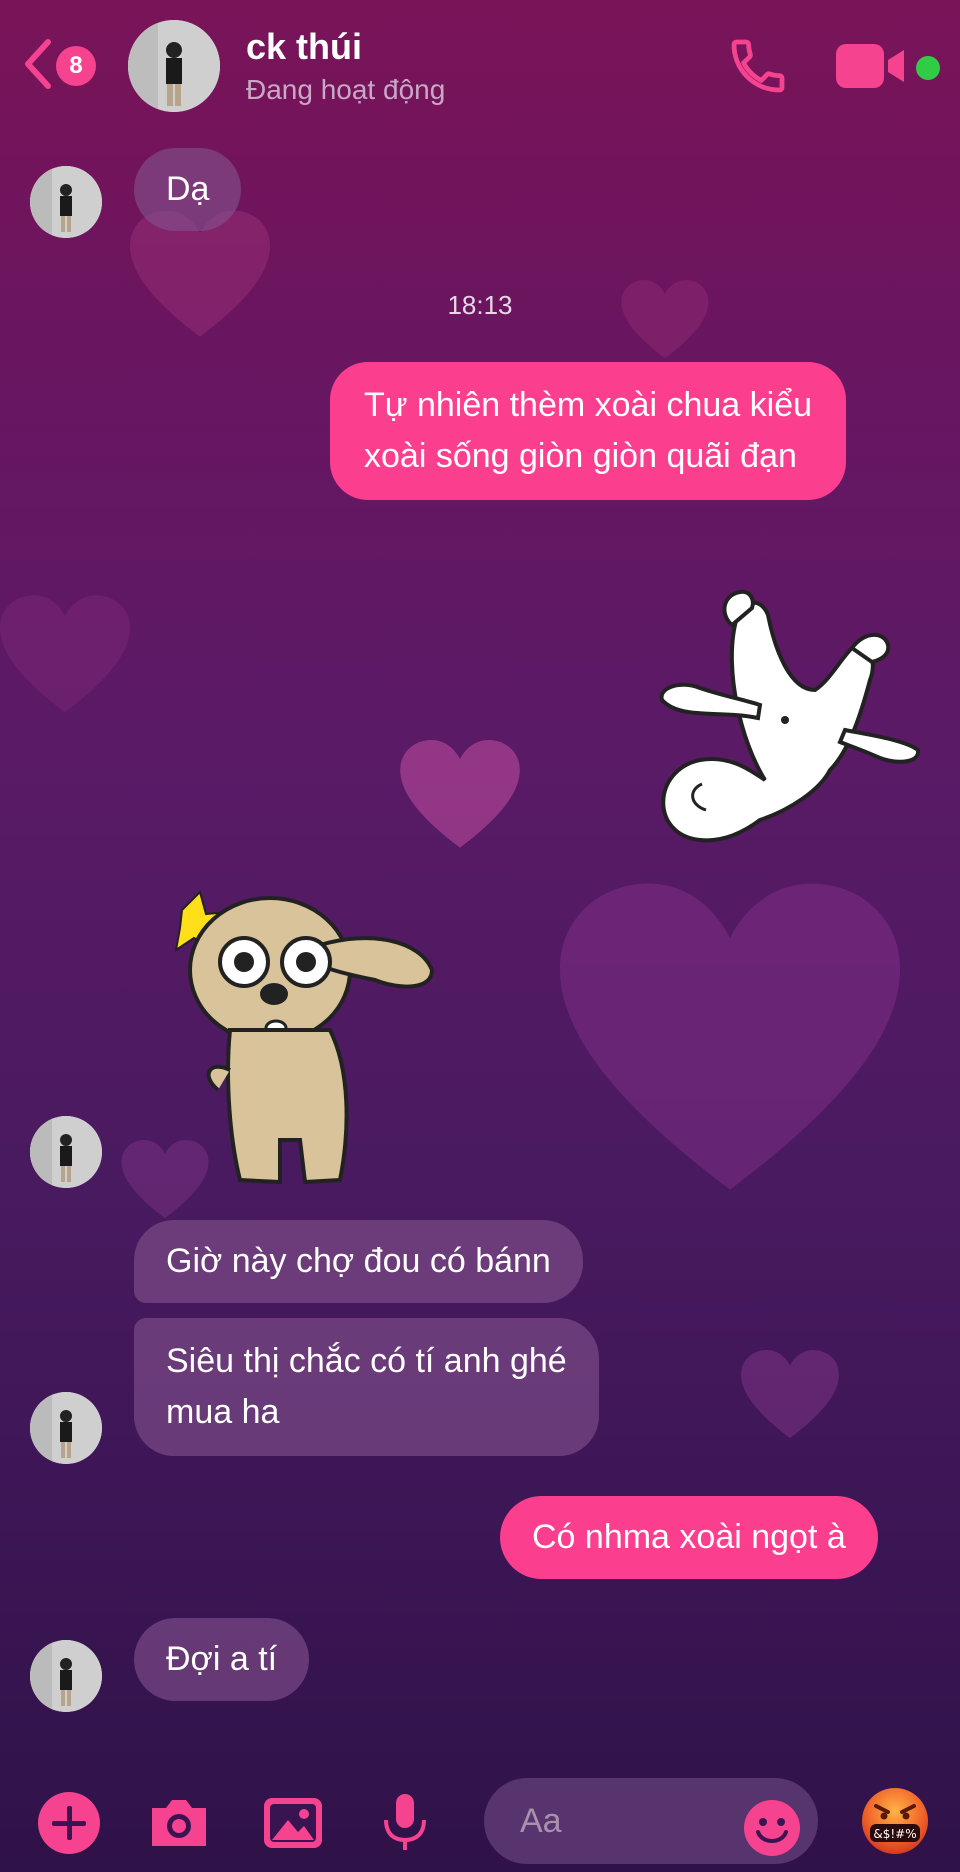 The width and height of the screenshot is (960, 1872). Describe the element at coordinates (69, 1823) in the screenshot. I see `plus-icon` at that location.